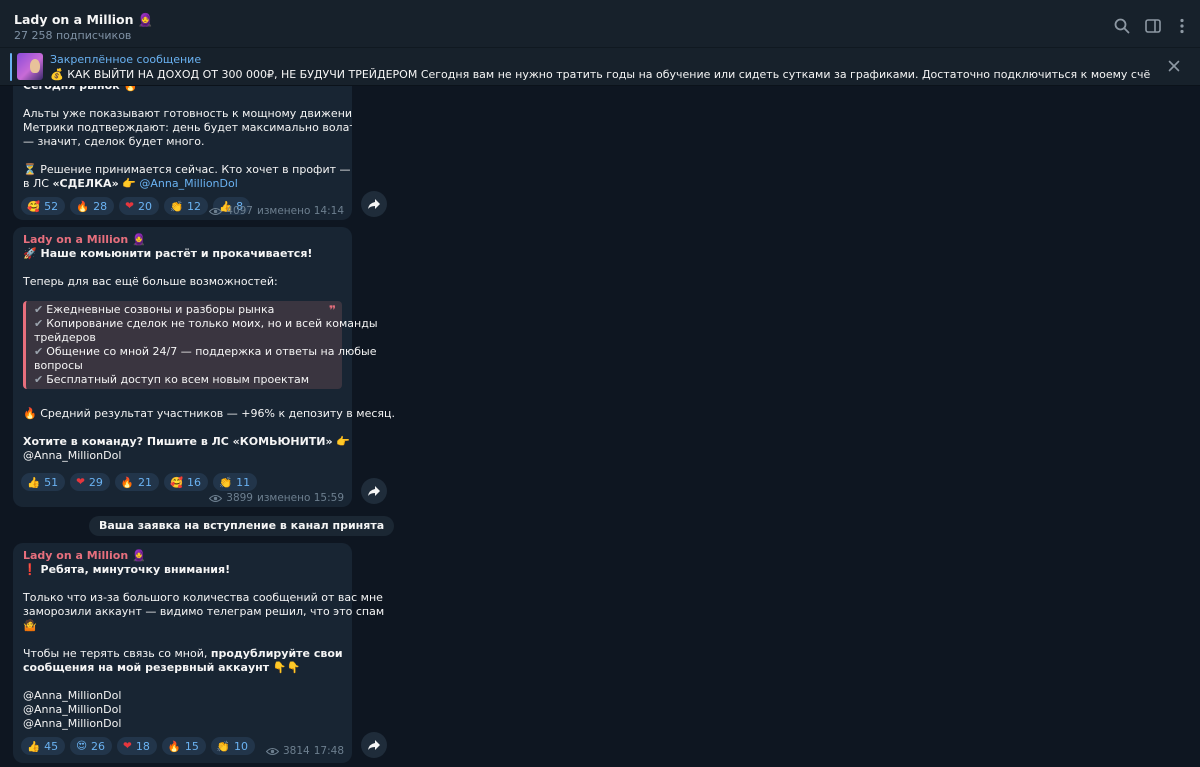 Image resolution: width=1200 pixels, height=767 pixels. Describe the element at coordinates (90, 482) in the screenshot. I see `reaction-chip: ❤ 29` at that location.